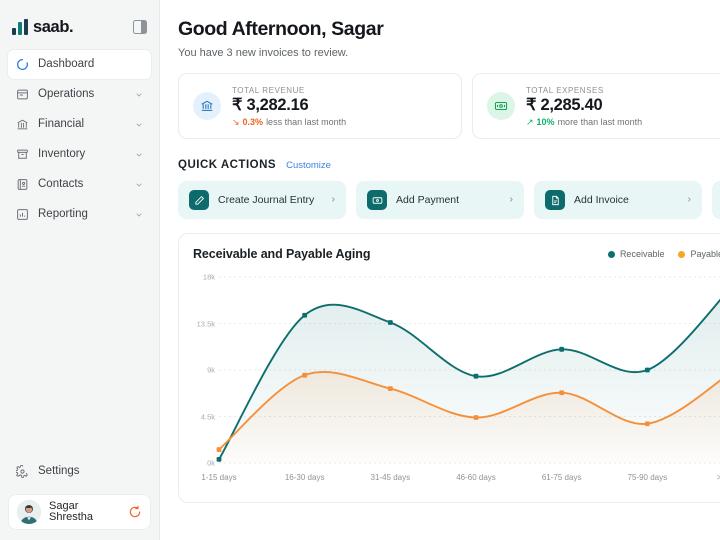 The width and height of the screenshot is (720, 540). I want to click on book-icon, so click(22, 94).